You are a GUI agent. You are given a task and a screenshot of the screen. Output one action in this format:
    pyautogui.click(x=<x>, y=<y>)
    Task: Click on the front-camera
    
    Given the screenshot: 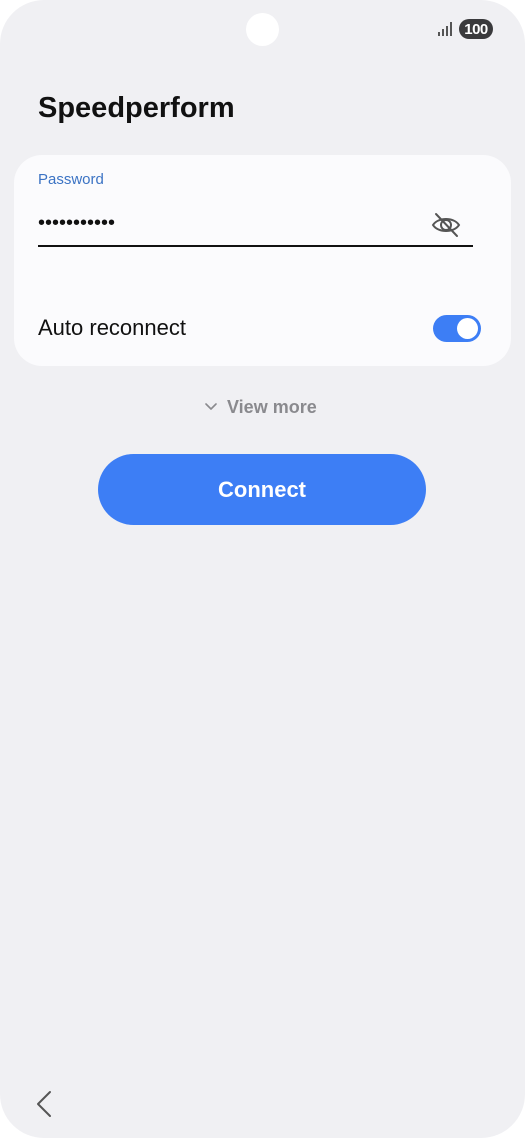 What is the action you would take?
    pyautogui.click(x=262, y=29)
    